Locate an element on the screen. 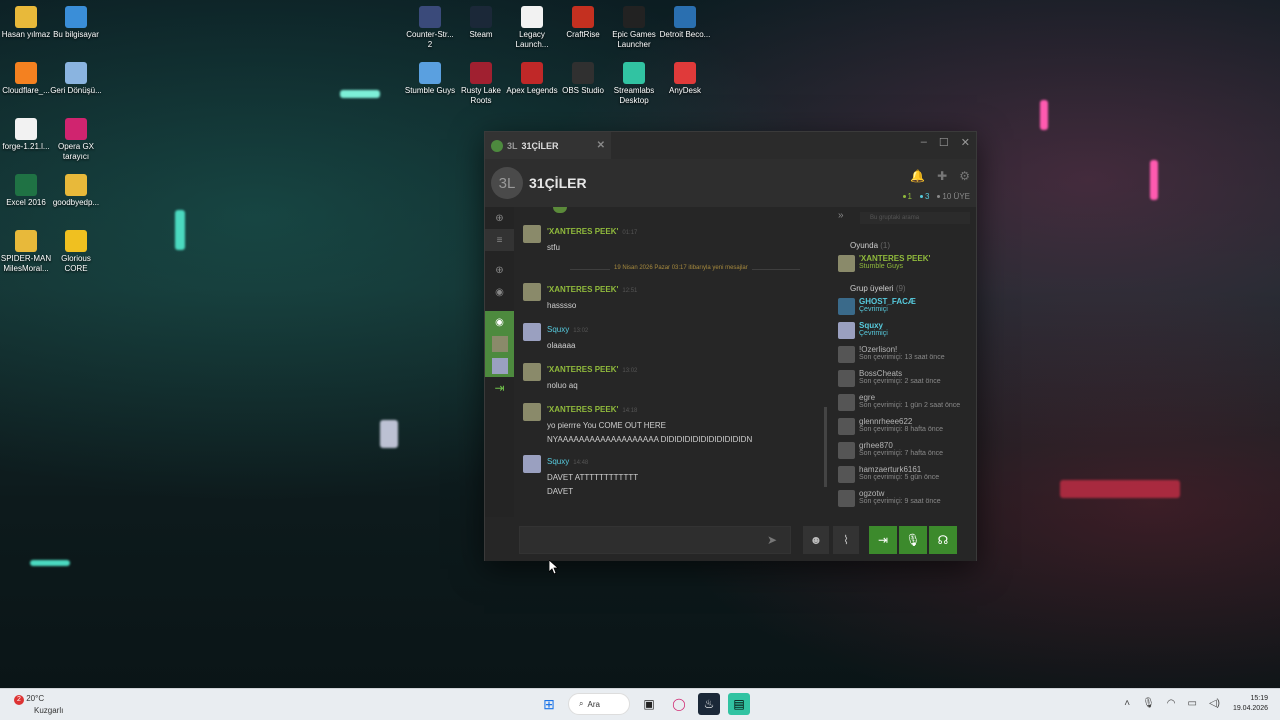 The height and width of the screenshot is (720, 1280). chevron-up-icon: ˄ is located at coordinates (1127, 703).